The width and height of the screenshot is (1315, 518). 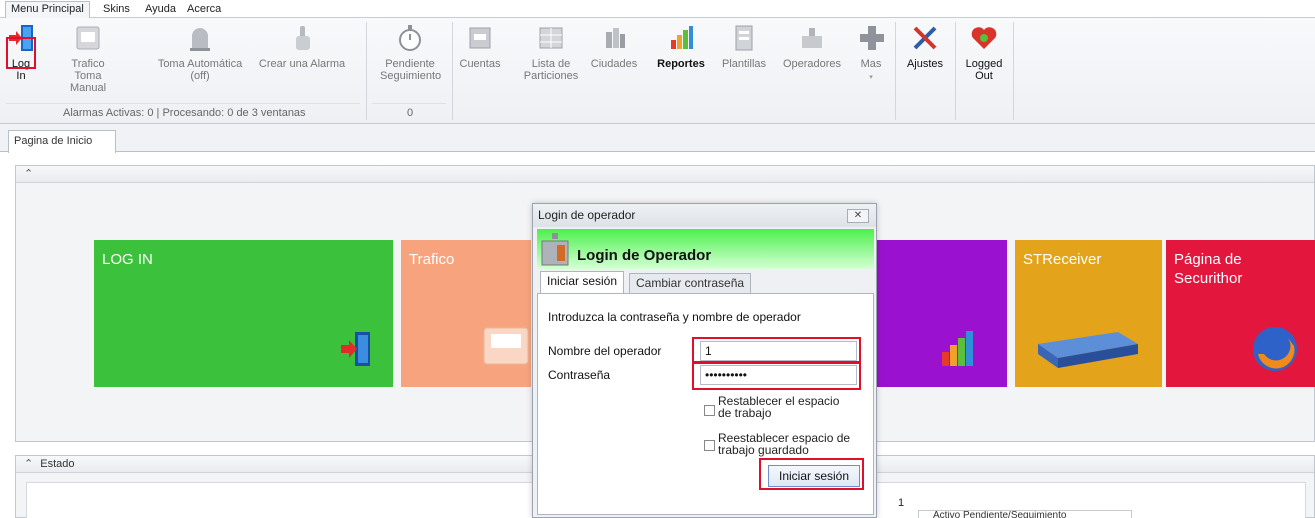 I want to click on firefox-icon, so click(x=1275, y=349).